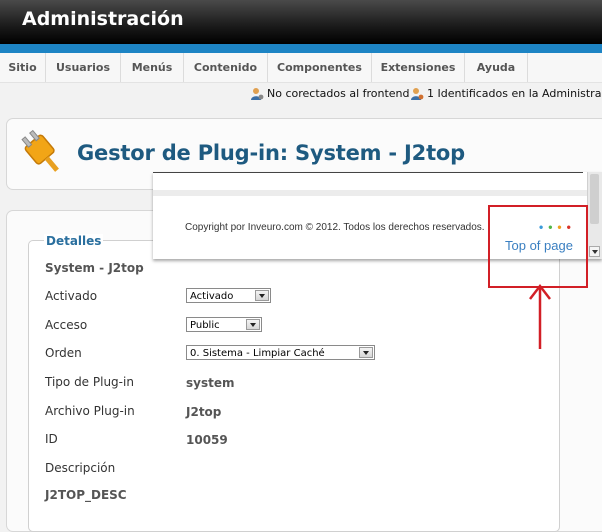 The width and height of the screenshot is (602, 532). What do you see at coordinates (86, 495) in the screenshot?
I see `description-value: J2TOP_DESC` at bounding box center [86, 495].